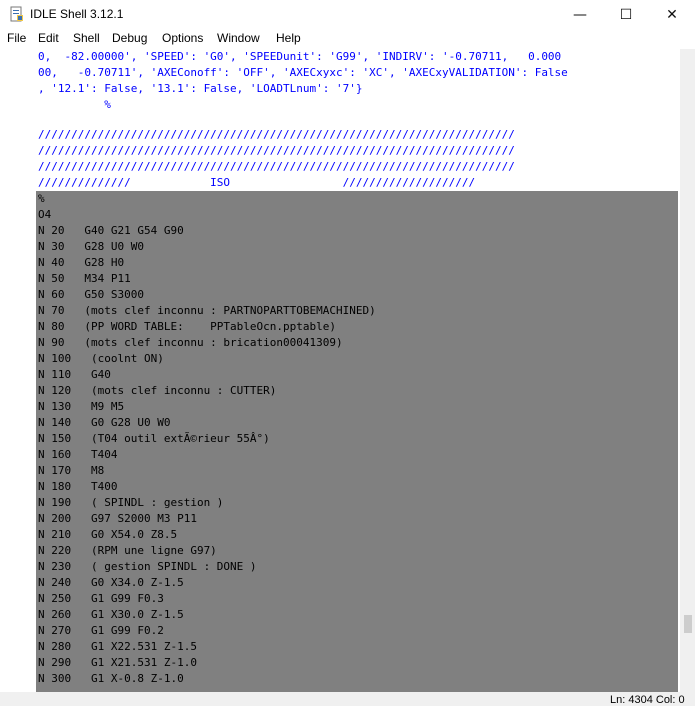 The width and height of the screenshot is (695, 706). What do you see at coordinates (16, 14) in the screenshot?
I see `idle-app-icon` at bounding box center [16, 14].